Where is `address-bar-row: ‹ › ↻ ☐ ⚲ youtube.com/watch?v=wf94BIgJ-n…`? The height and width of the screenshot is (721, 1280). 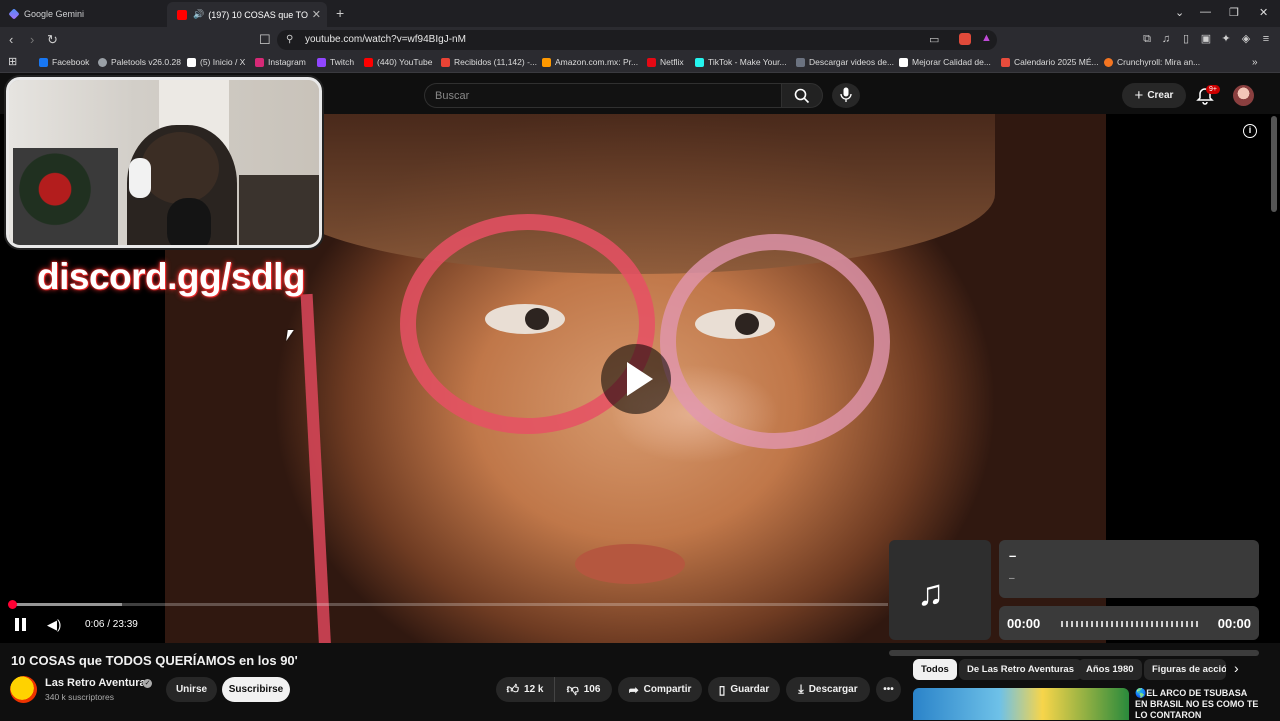 address-bar-row: ‹ › ↻ ☐ ⚲ youtube.com/watch?v=wf94BIgJ-n… is located at coordinates (640, 40).